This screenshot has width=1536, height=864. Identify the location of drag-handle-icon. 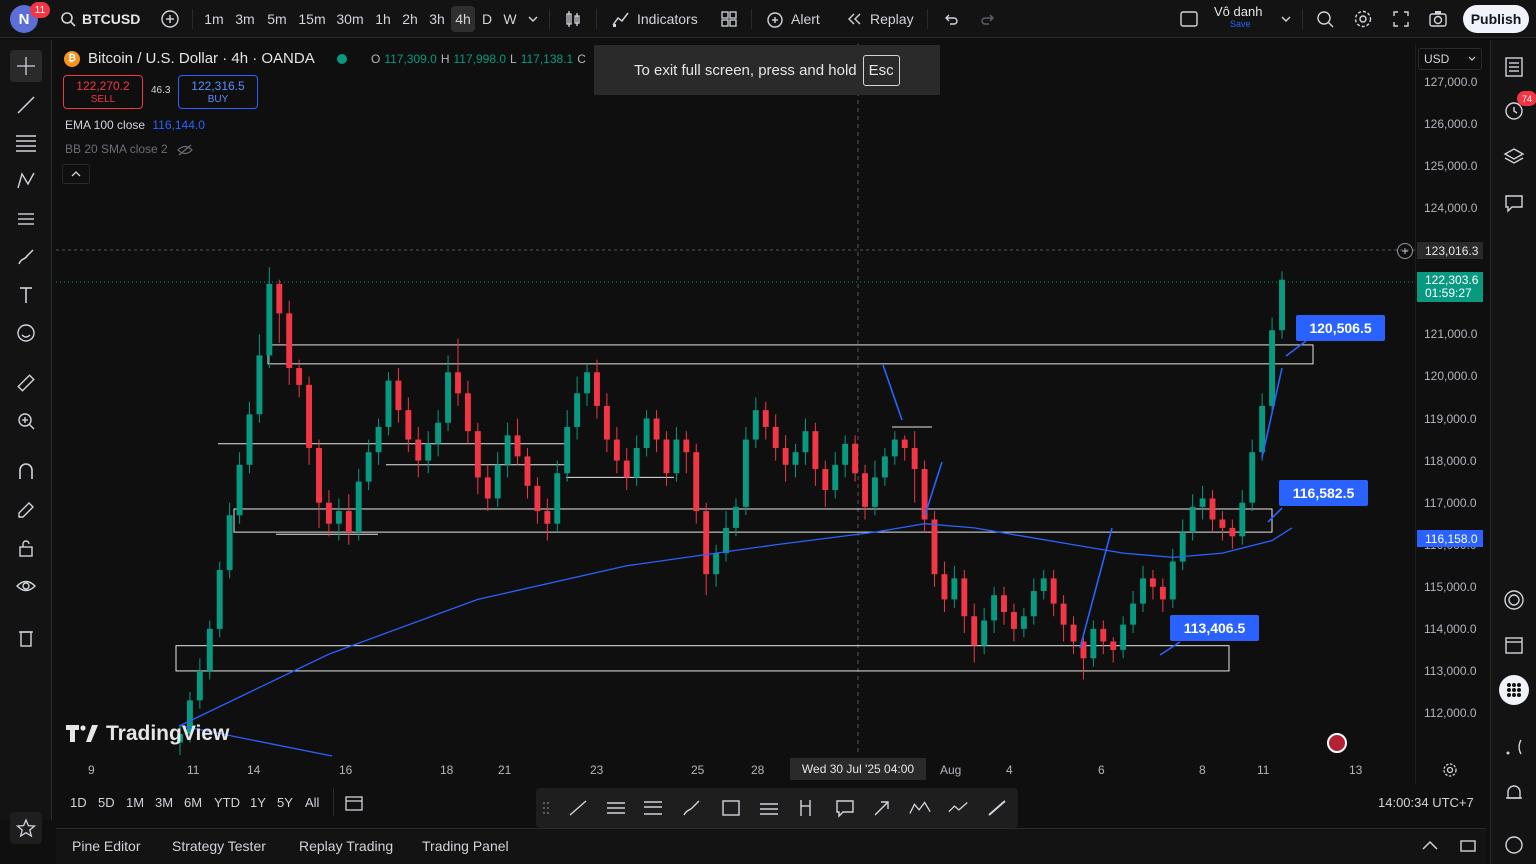
(546, 808).